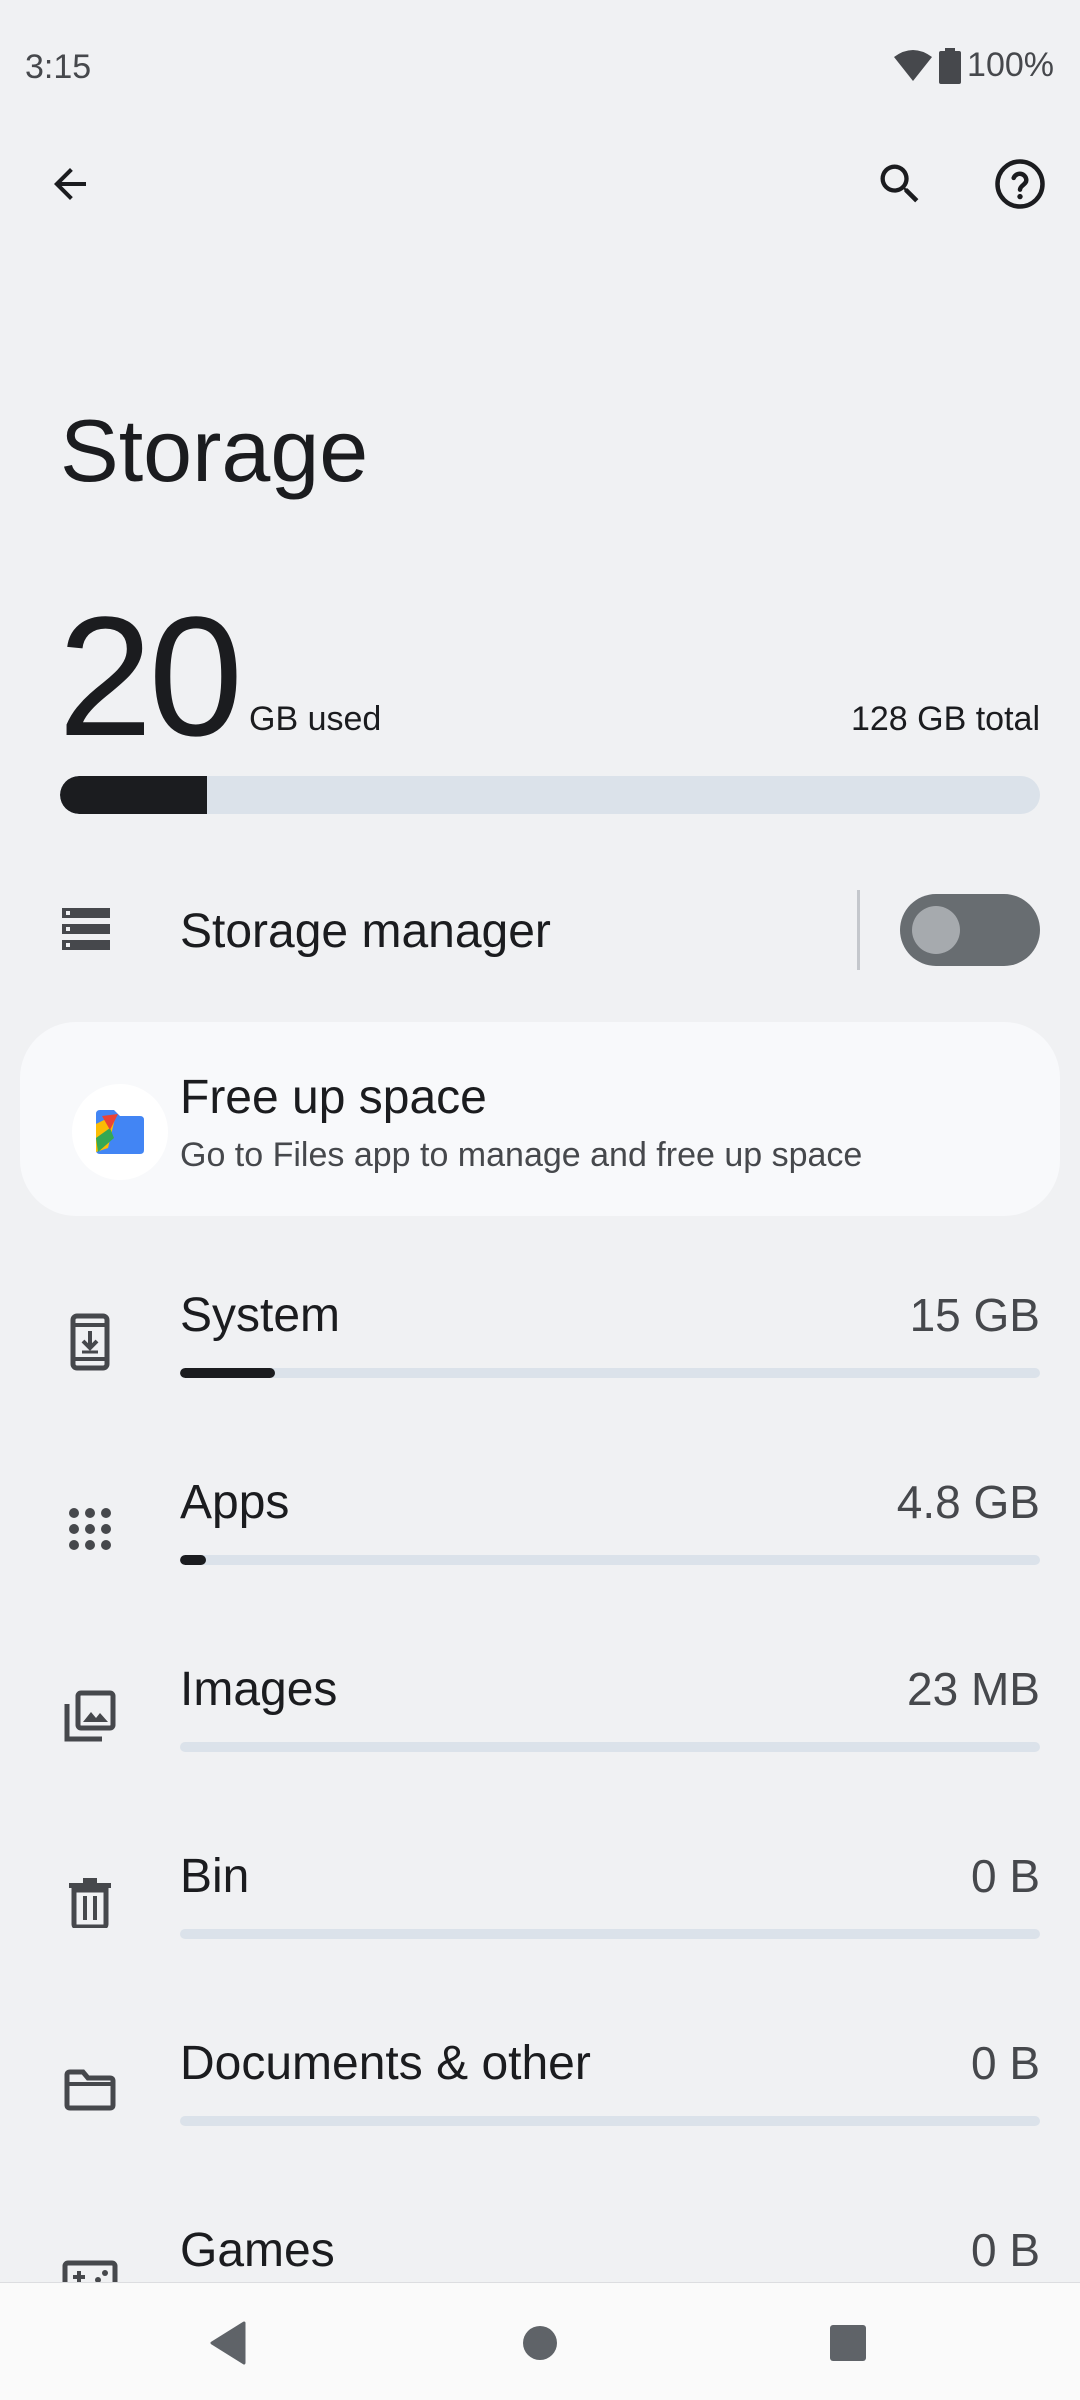 This screenshot has height=2400, width=1080. Describe the element at coordinates (235, 1502) in the screenshot. I see `category-label: Apps` at that location.